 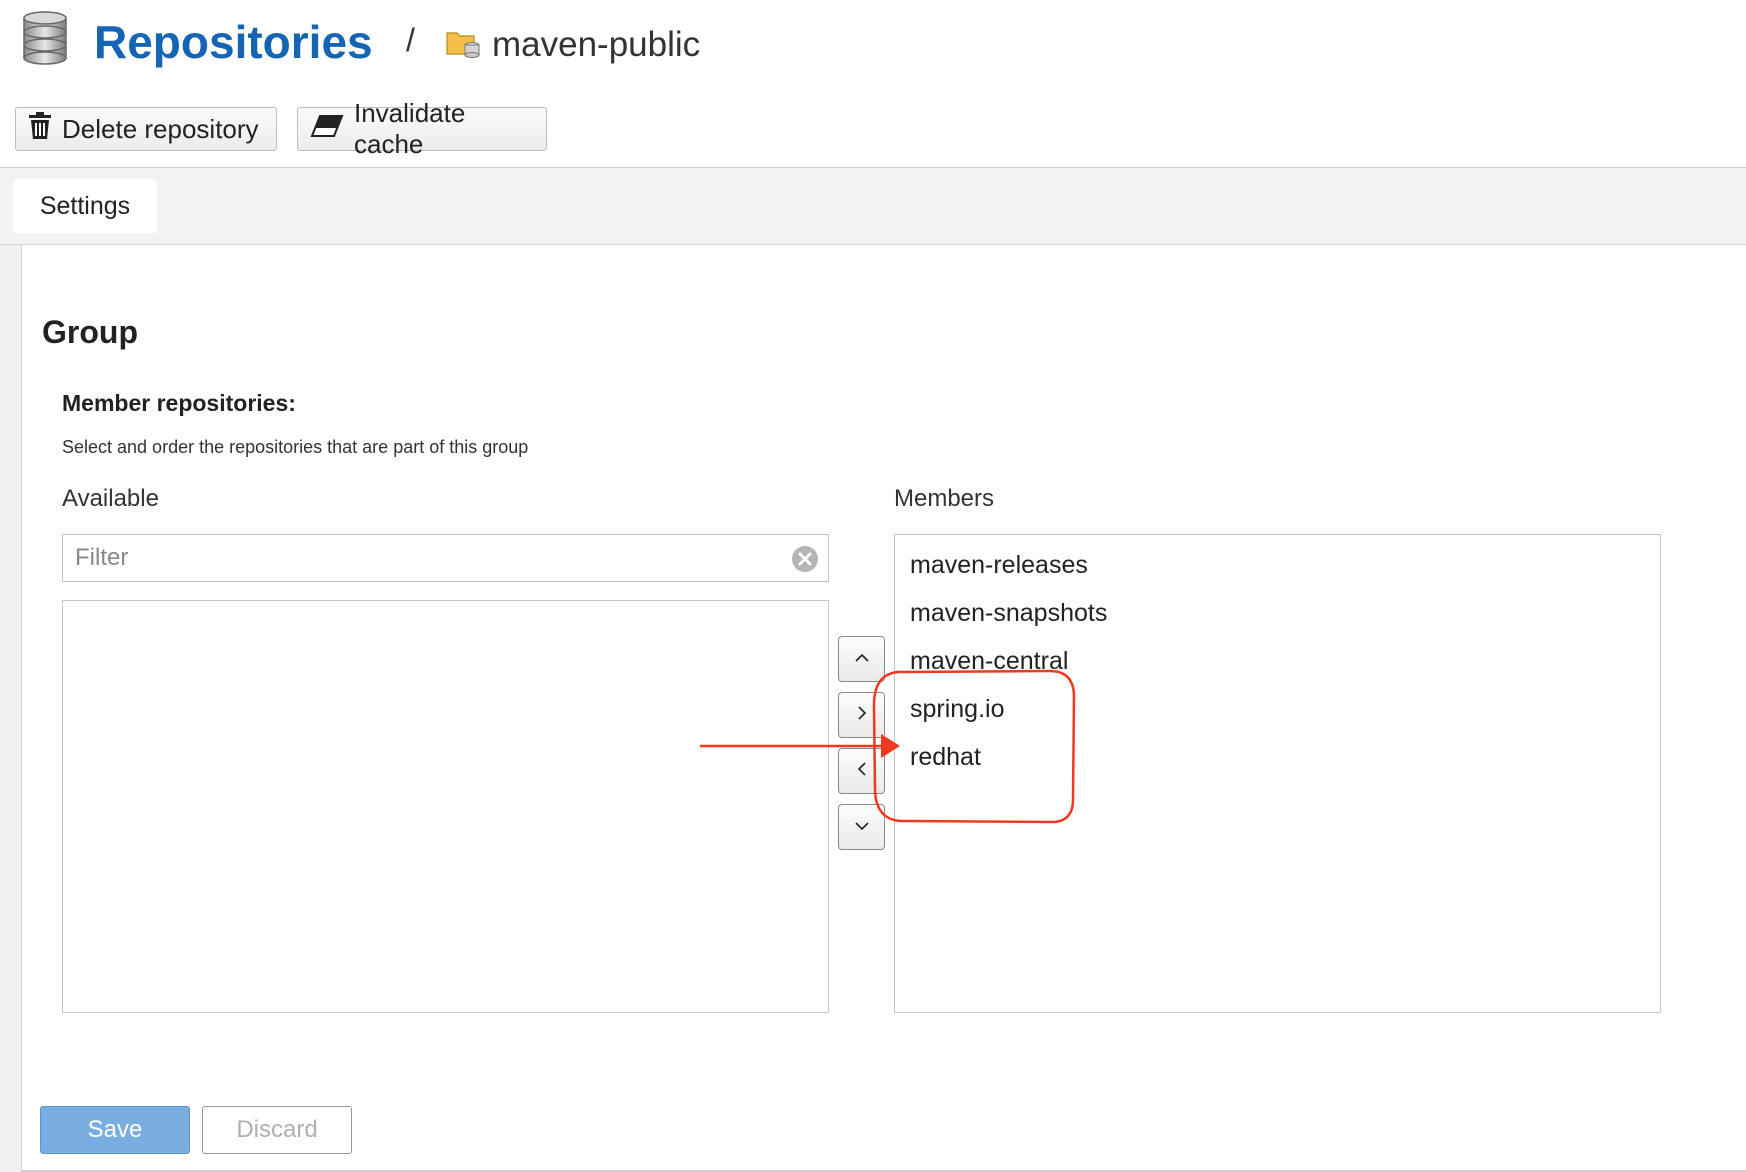 I want to click on chevron-right-icon, so click(x=862, y=715).